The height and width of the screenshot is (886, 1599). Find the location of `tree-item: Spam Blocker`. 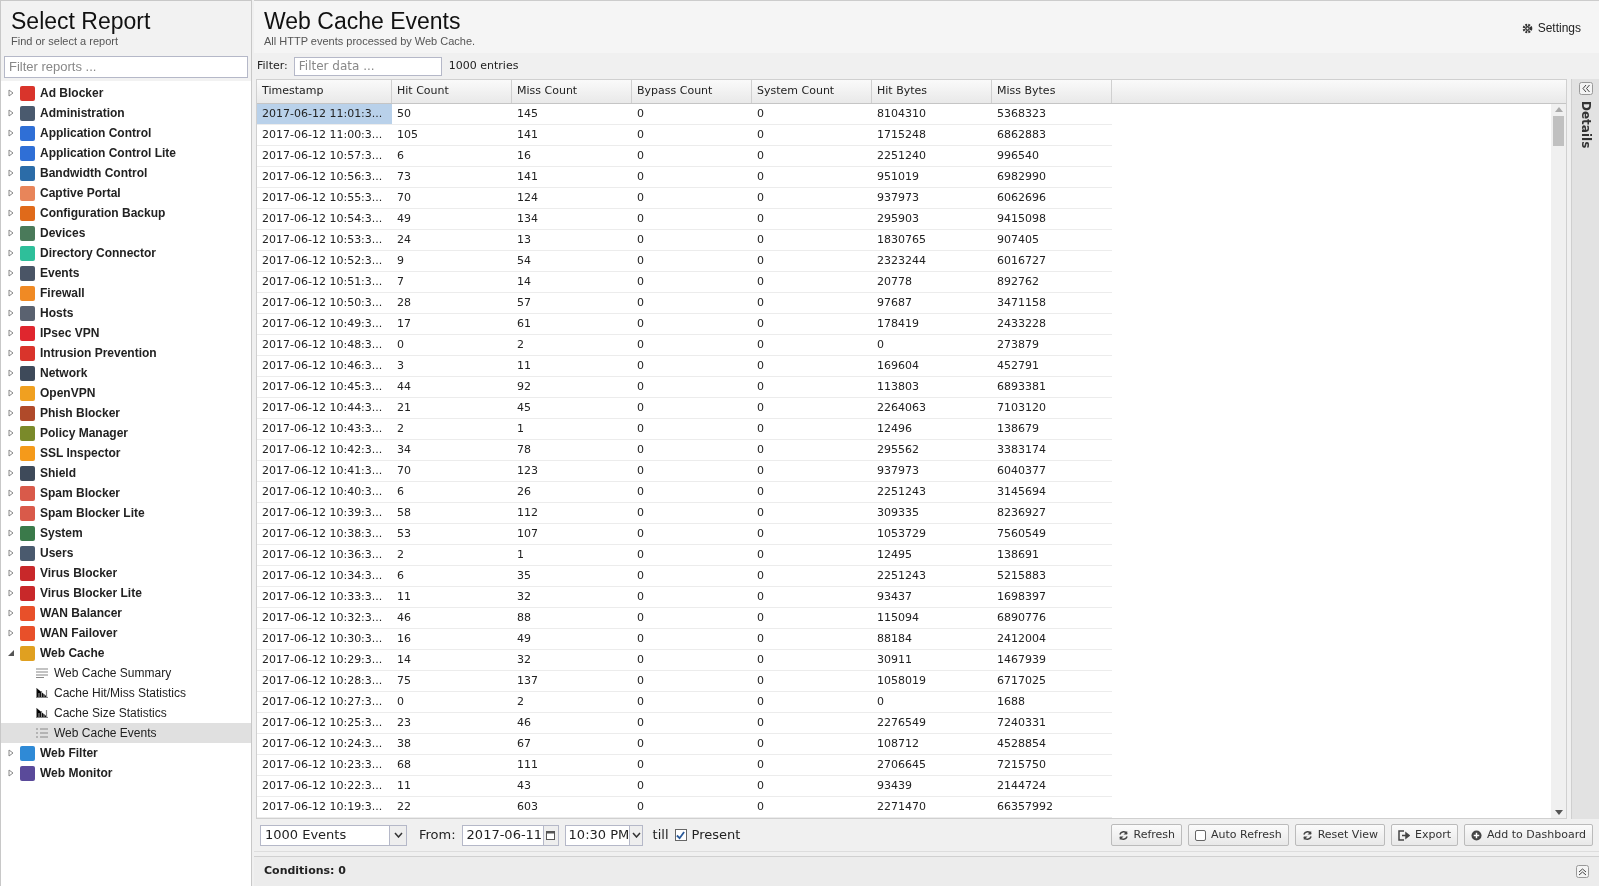

tree-item: Spam Blocker is located at coordinates (126, 493).